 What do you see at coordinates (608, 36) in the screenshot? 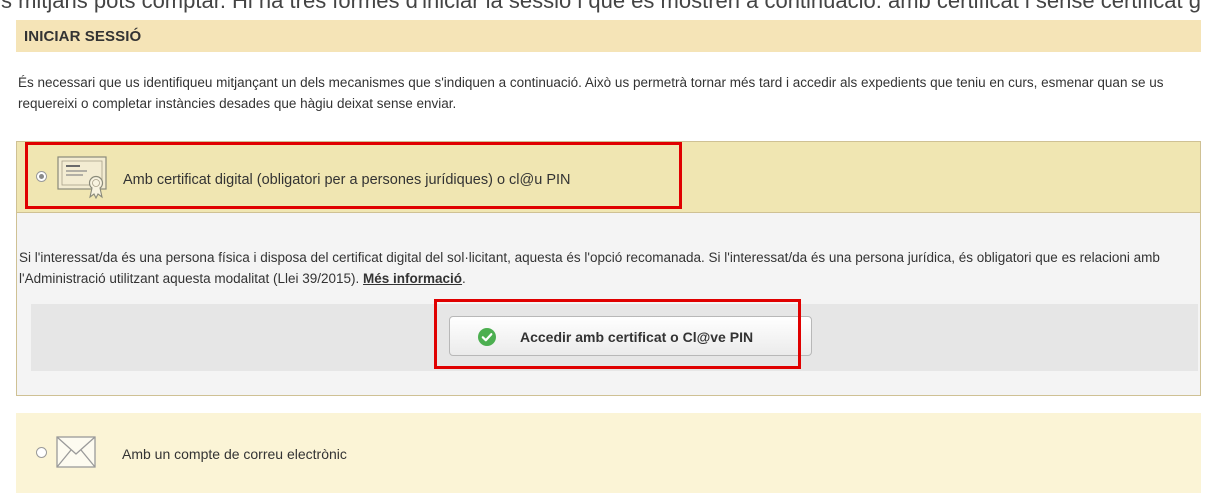
I see `section-header: INICIAR SESSIÓ` at bounding box center [608, 36].